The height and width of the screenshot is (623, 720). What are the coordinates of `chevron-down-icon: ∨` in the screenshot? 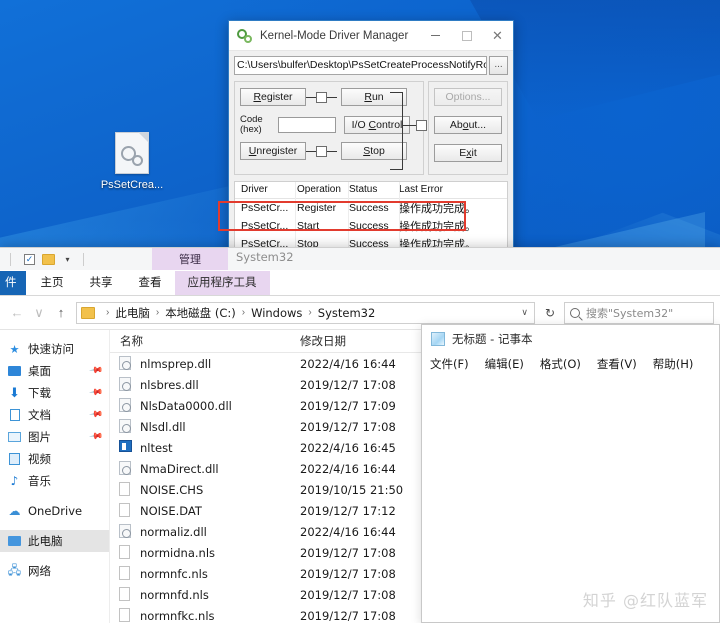 It's located at (525, 312).